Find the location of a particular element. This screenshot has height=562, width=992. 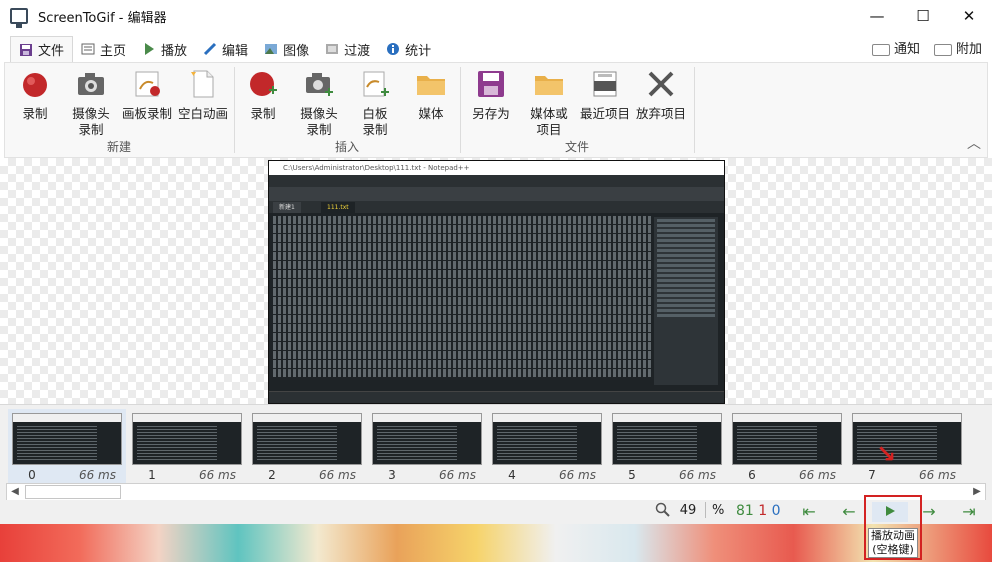

zoom-icon is located at coordinates (663, 510).